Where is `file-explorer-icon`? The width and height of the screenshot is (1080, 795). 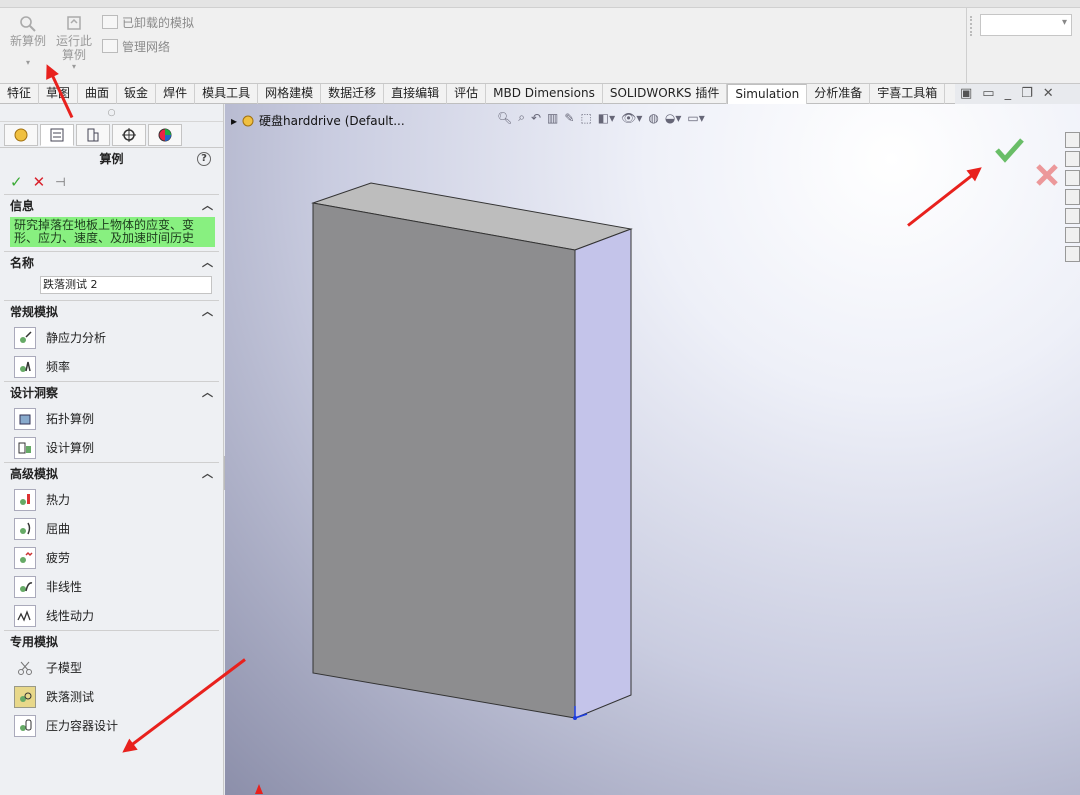 file-explorer-icon is located at coordinates (1072, 178).